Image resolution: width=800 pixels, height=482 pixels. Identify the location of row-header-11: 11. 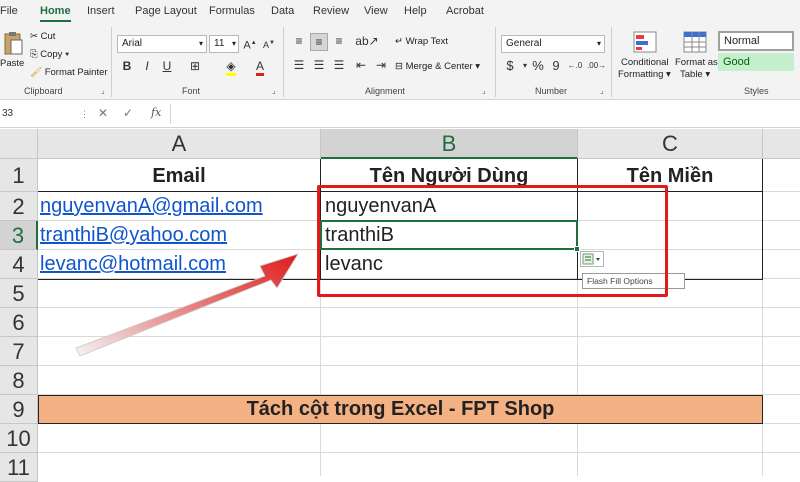
(19, 467).